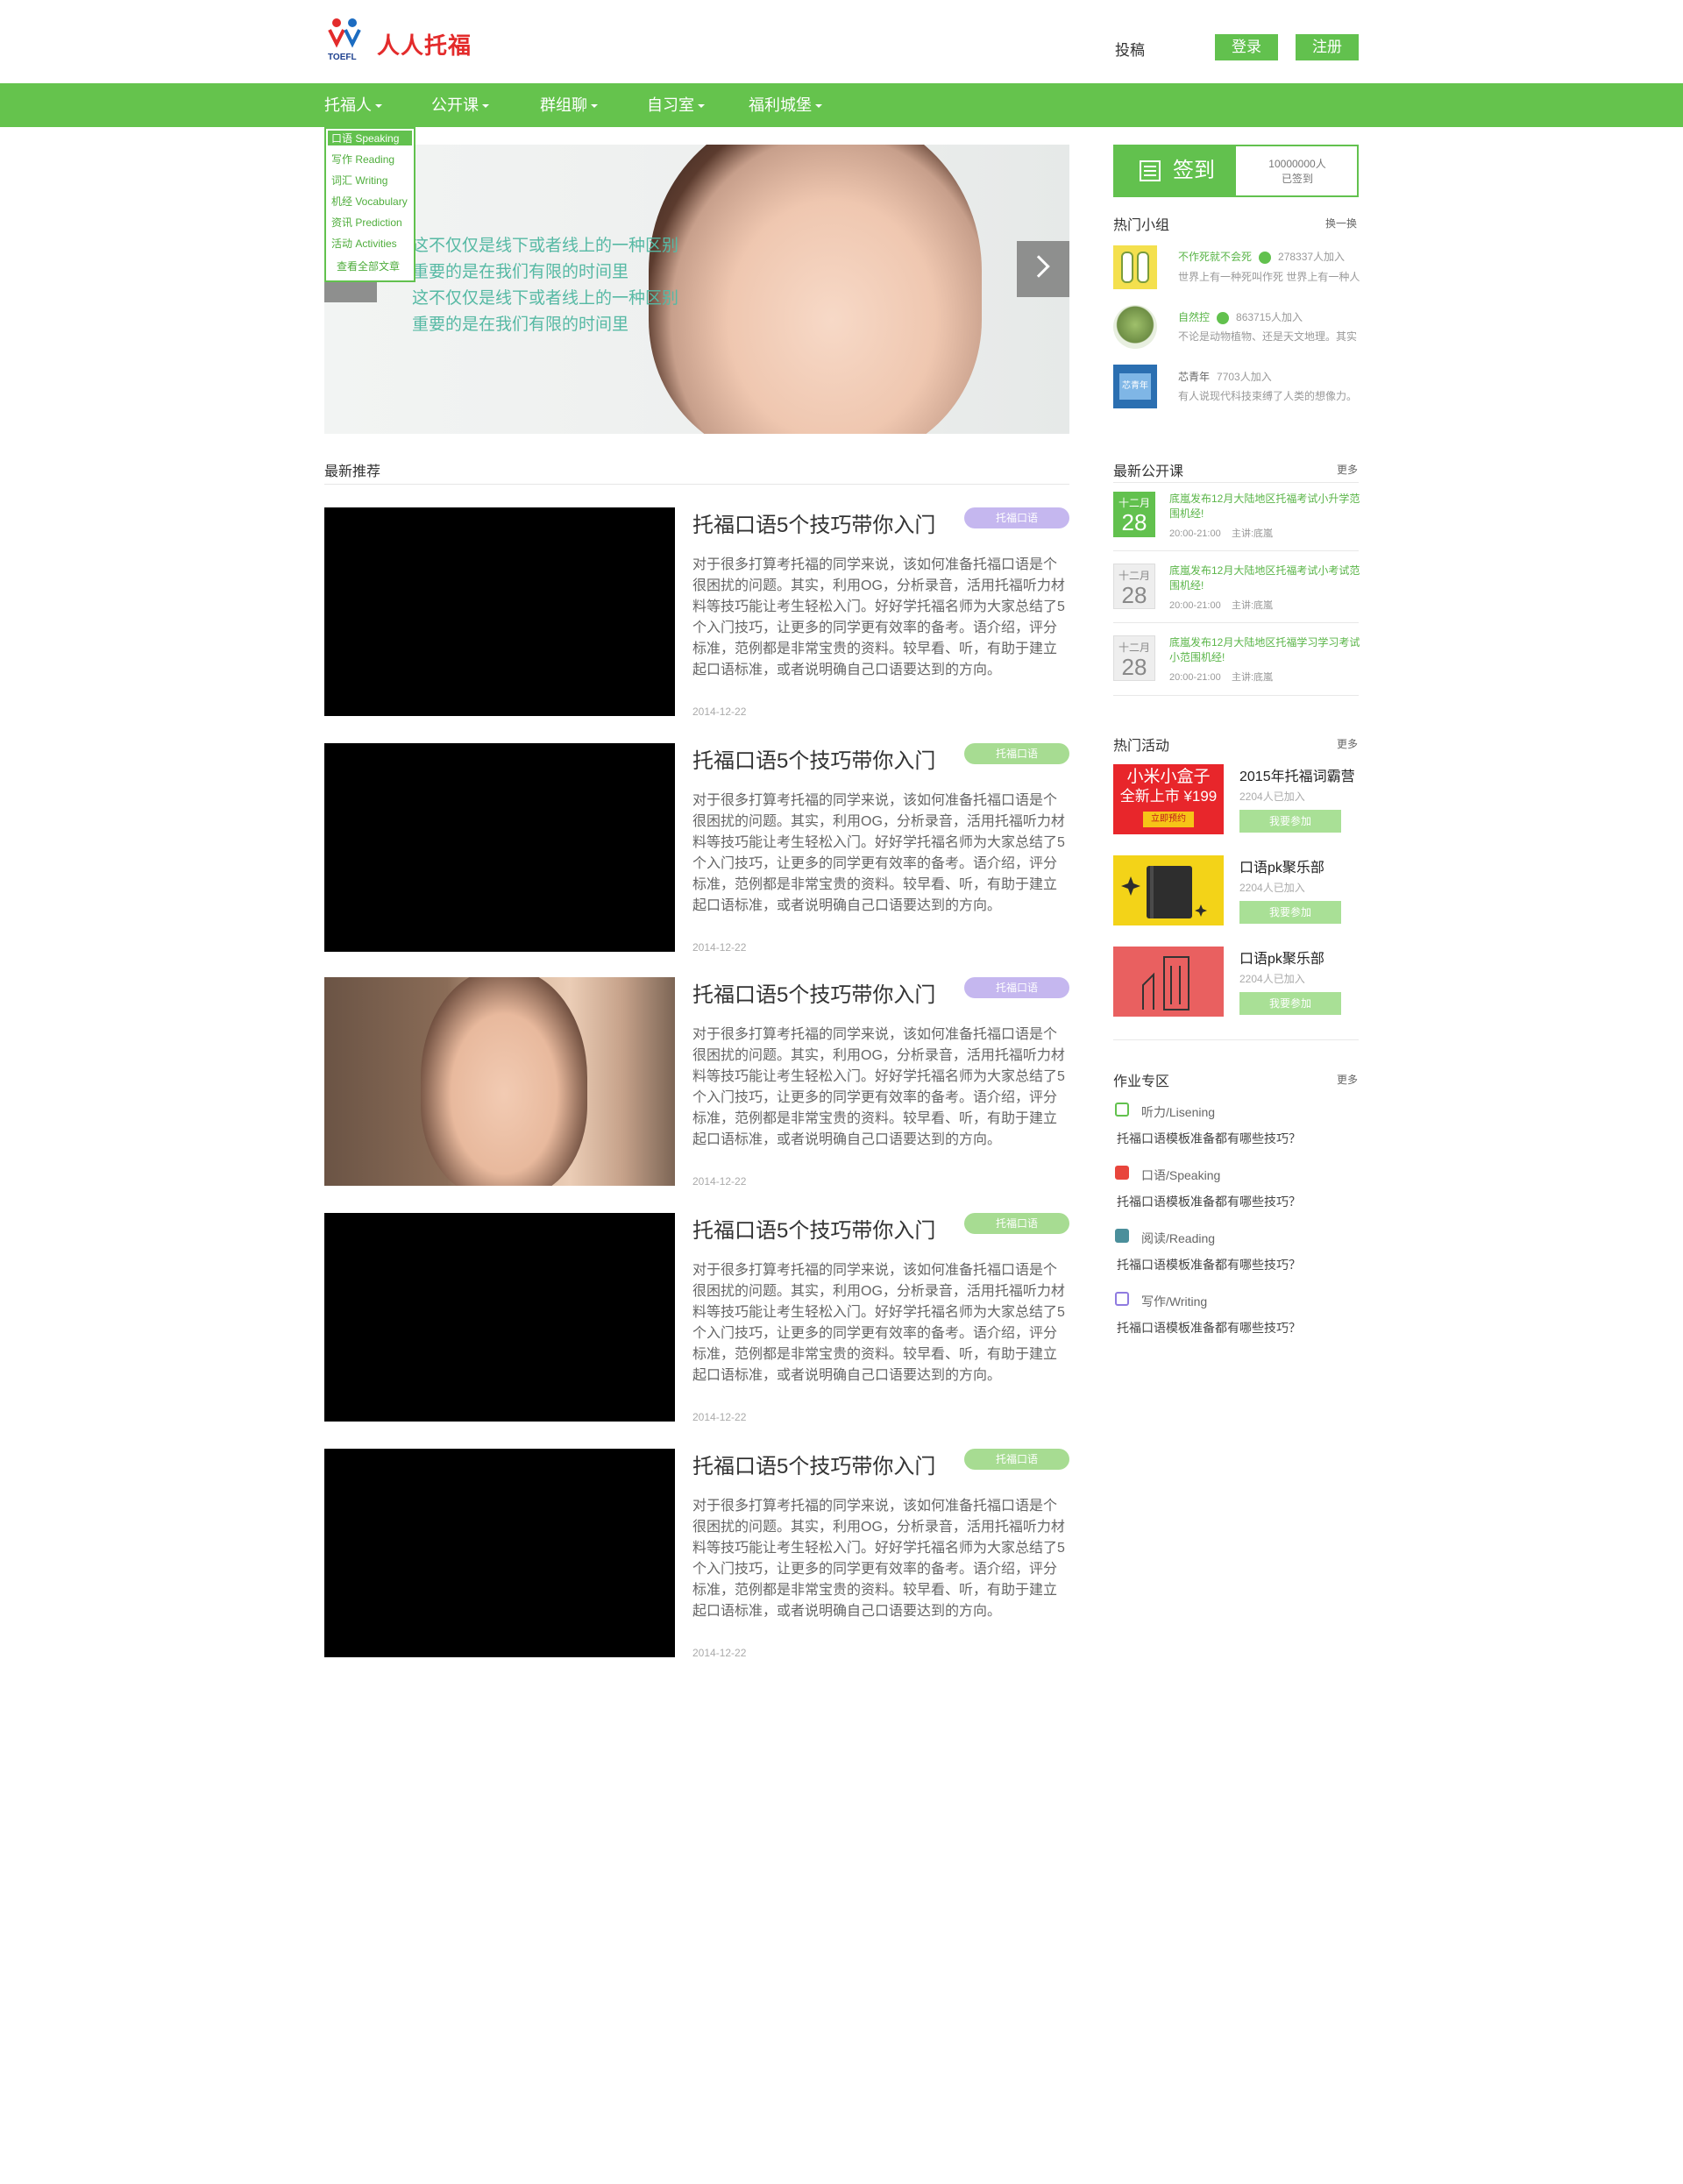  Describe the element at coordinates (720, 1417) in the screenshot. I see `article-date: 2014-12-22` at that location.